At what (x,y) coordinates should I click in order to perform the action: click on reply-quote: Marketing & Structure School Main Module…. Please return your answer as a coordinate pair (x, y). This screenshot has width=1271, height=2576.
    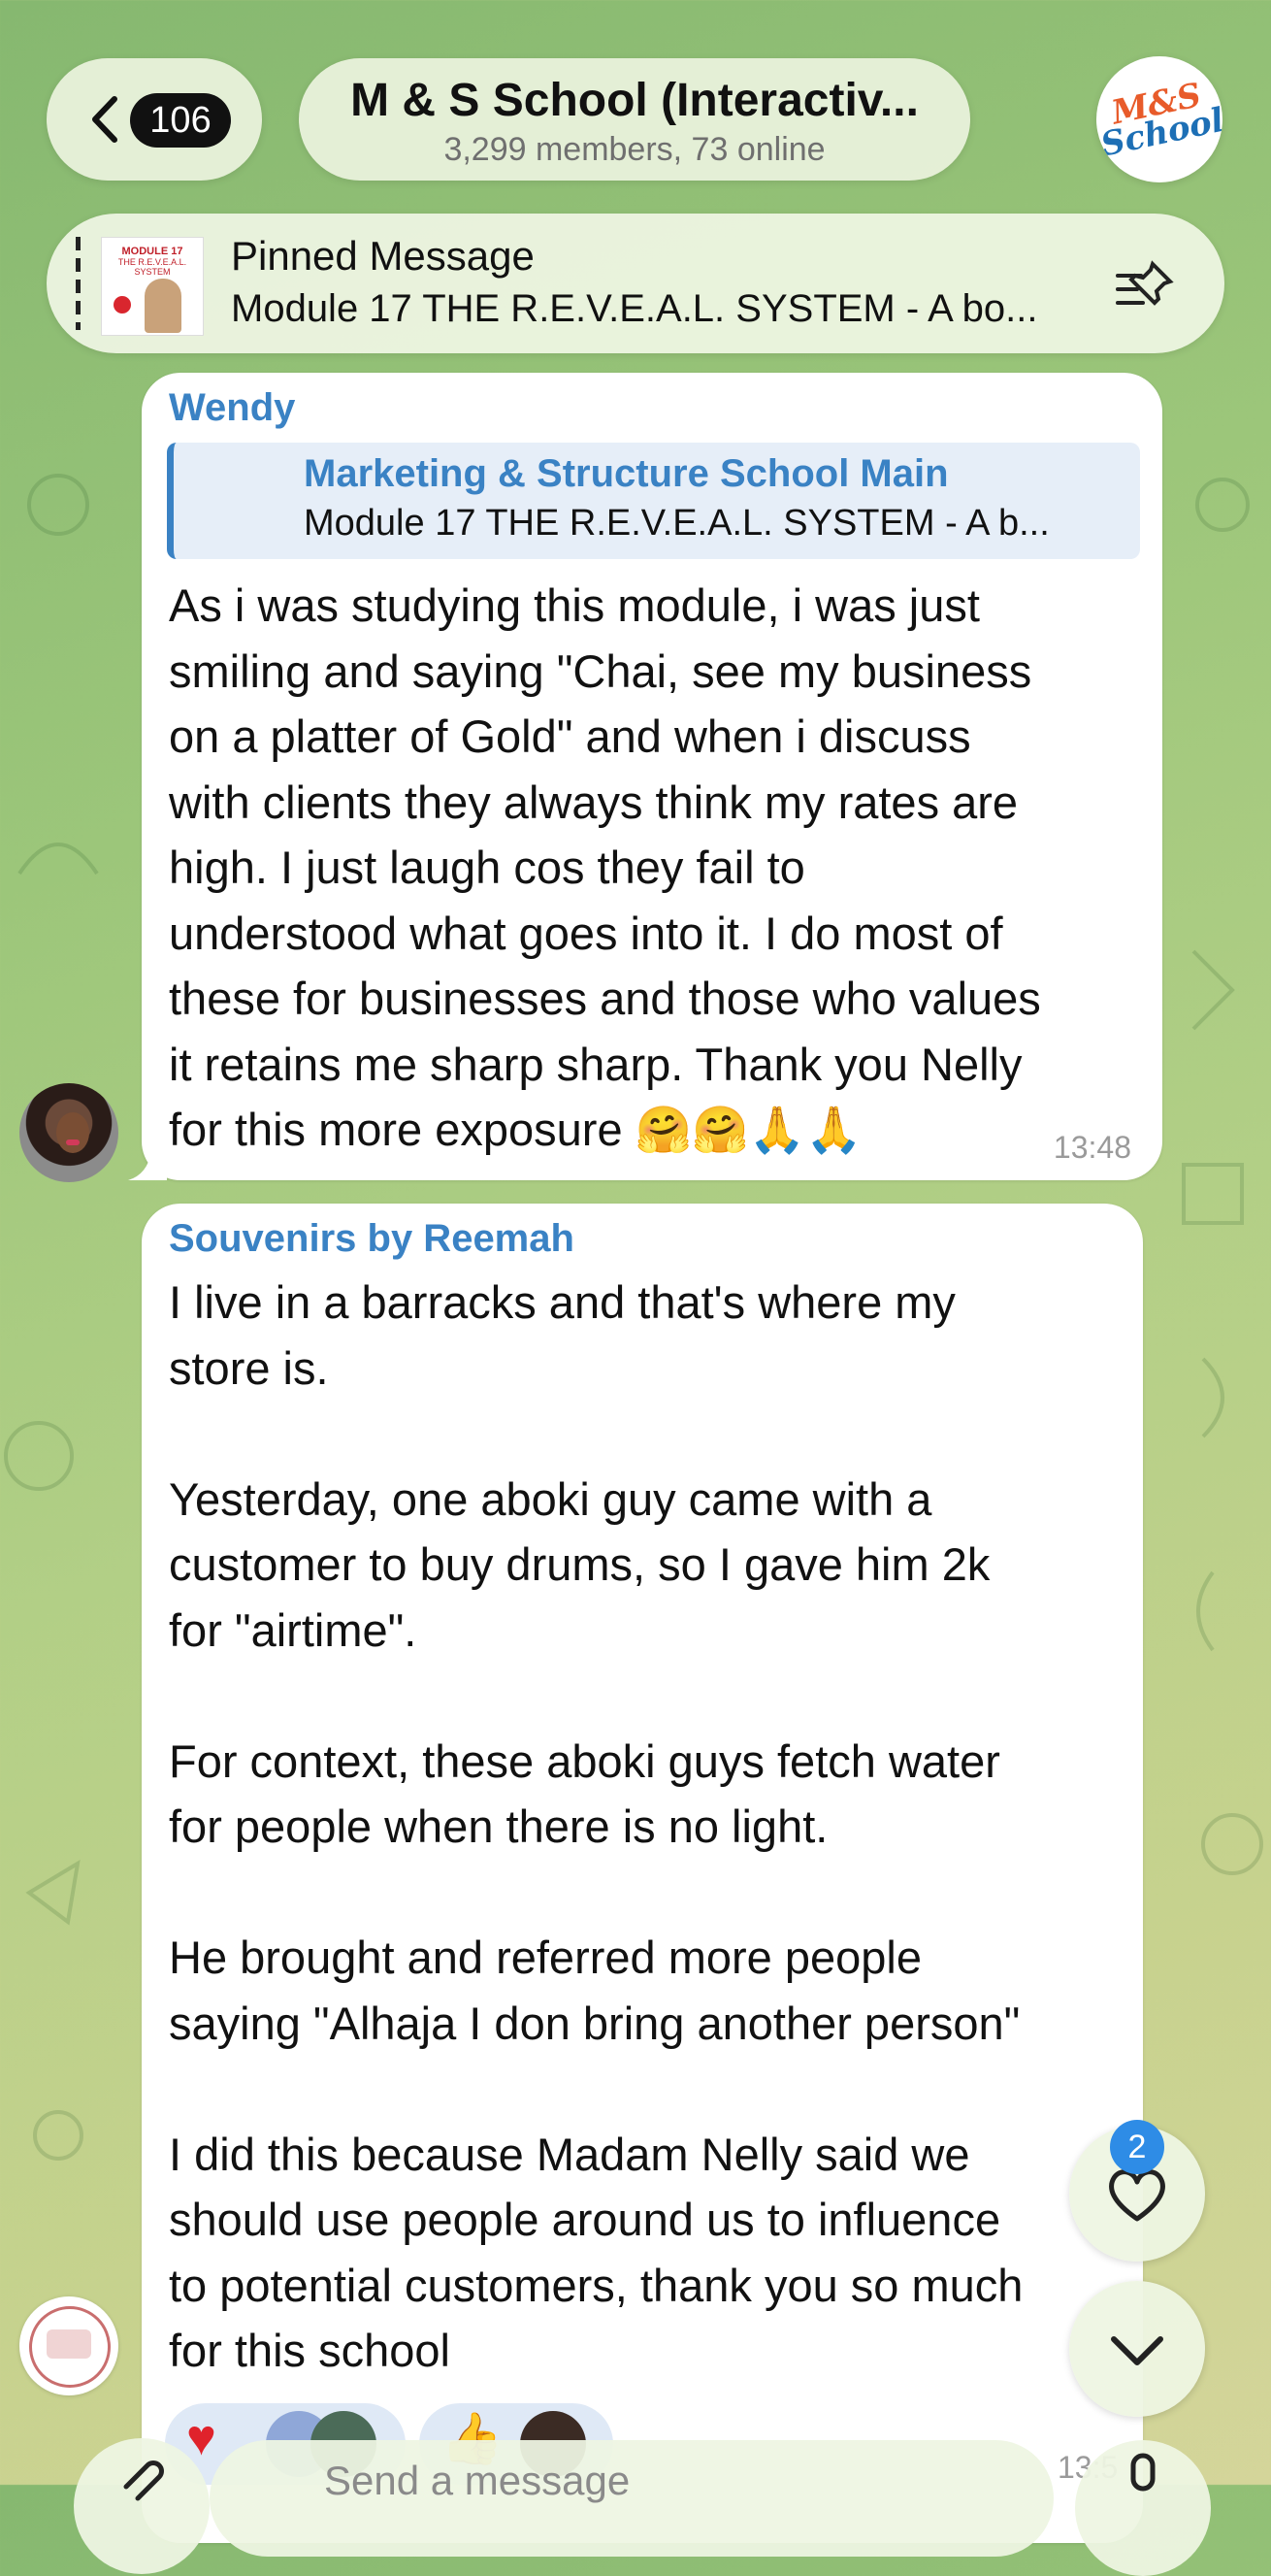
    Looking at the image, I should click on (653, 501).